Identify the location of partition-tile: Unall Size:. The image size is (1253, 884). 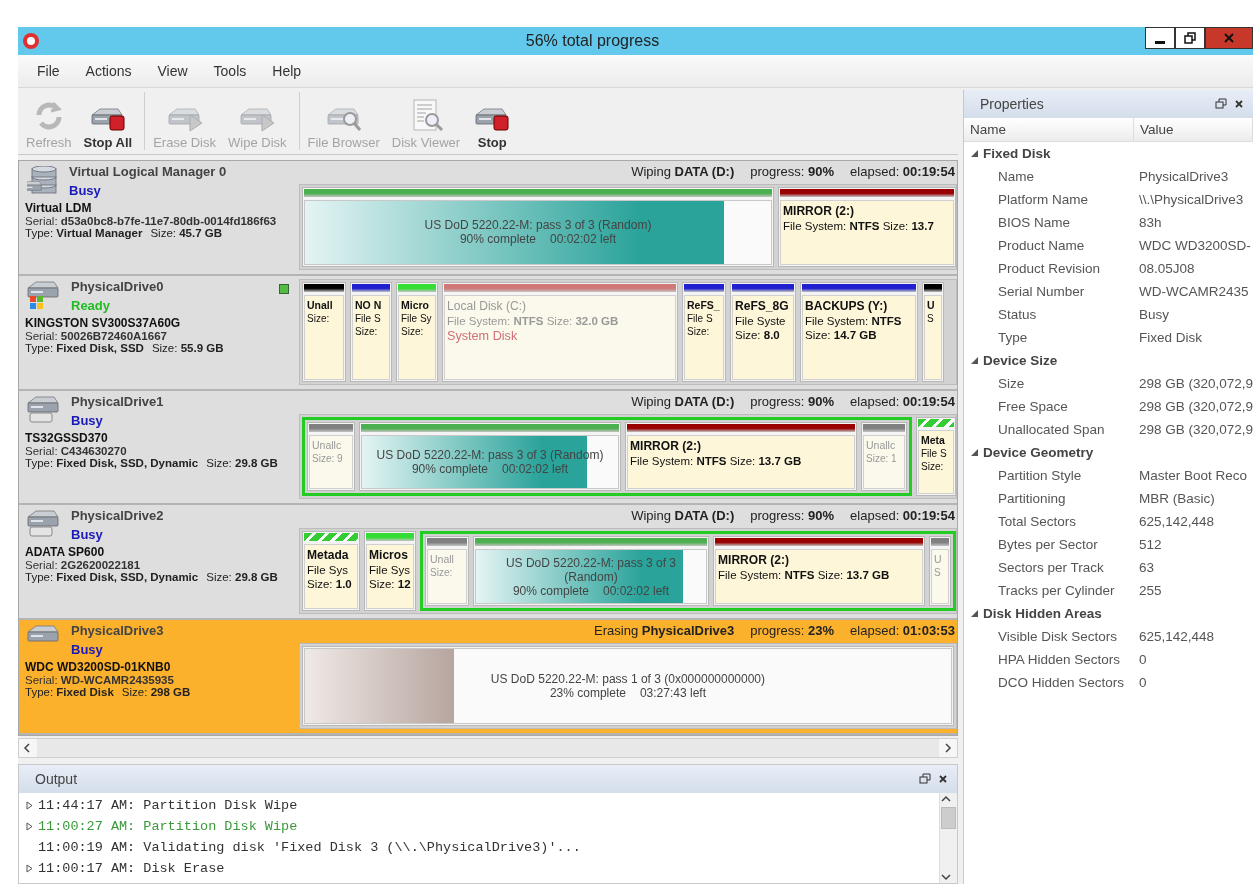
(324, 331).